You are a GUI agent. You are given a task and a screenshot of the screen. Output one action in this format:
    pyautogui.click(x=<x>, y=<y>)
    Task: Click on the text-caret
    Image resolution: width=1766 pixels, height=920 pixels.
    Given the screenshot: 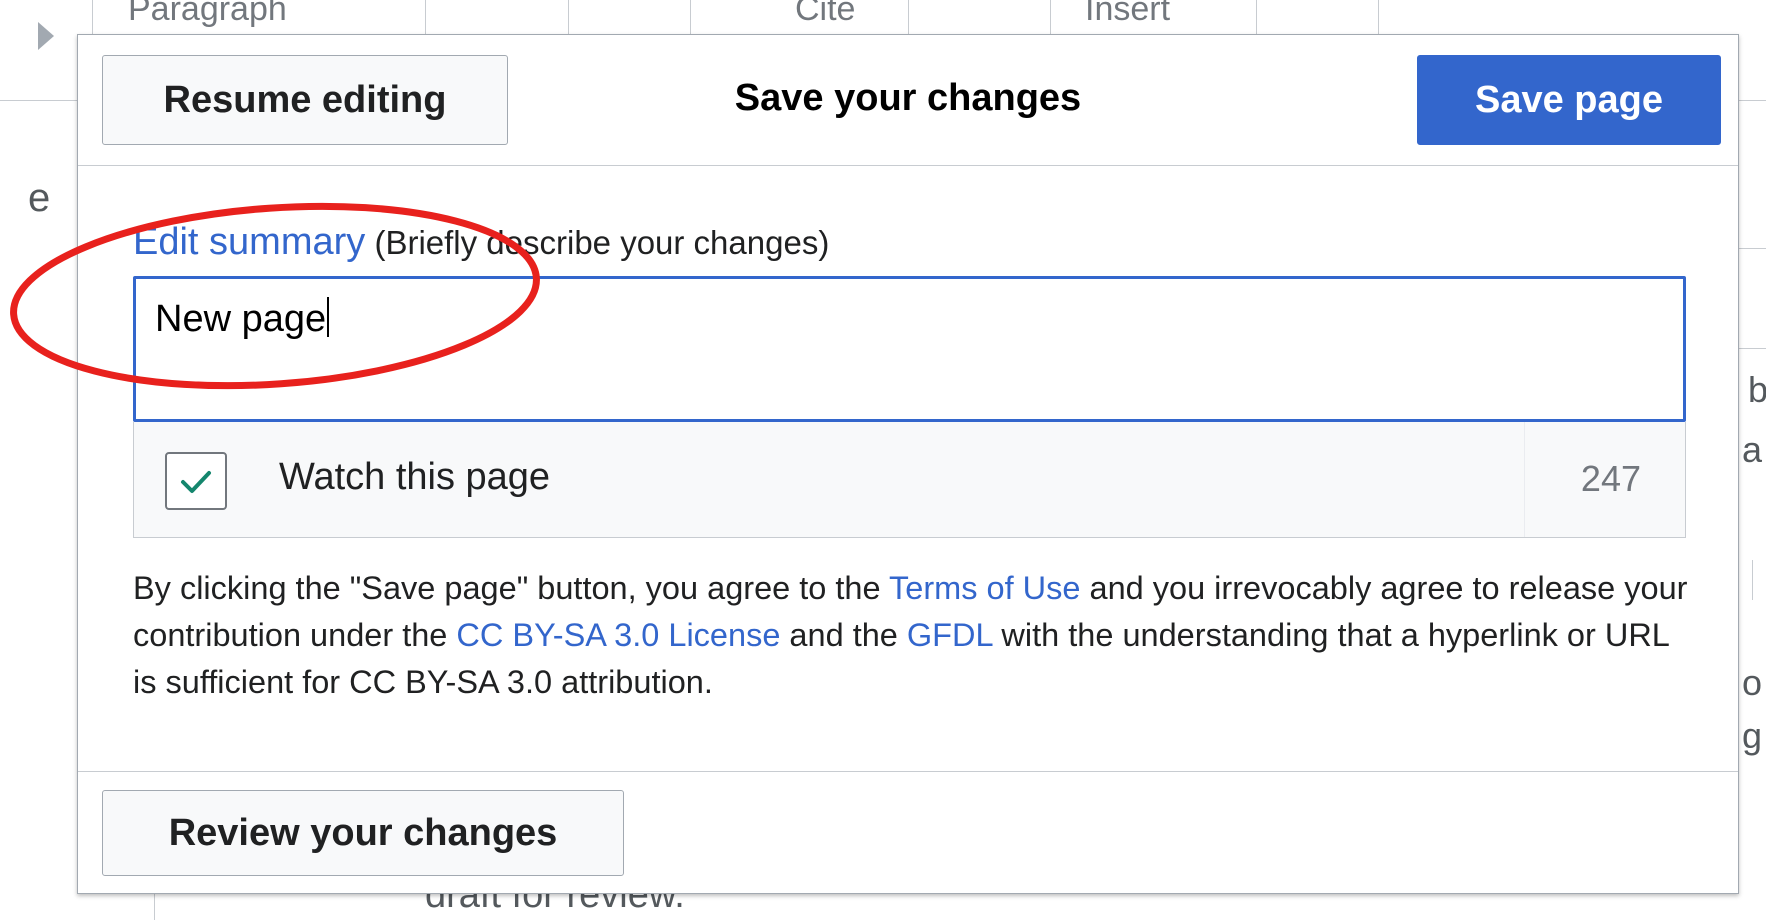 What is the action you would take?
    pyautogui.click(x=328, y=317)
    